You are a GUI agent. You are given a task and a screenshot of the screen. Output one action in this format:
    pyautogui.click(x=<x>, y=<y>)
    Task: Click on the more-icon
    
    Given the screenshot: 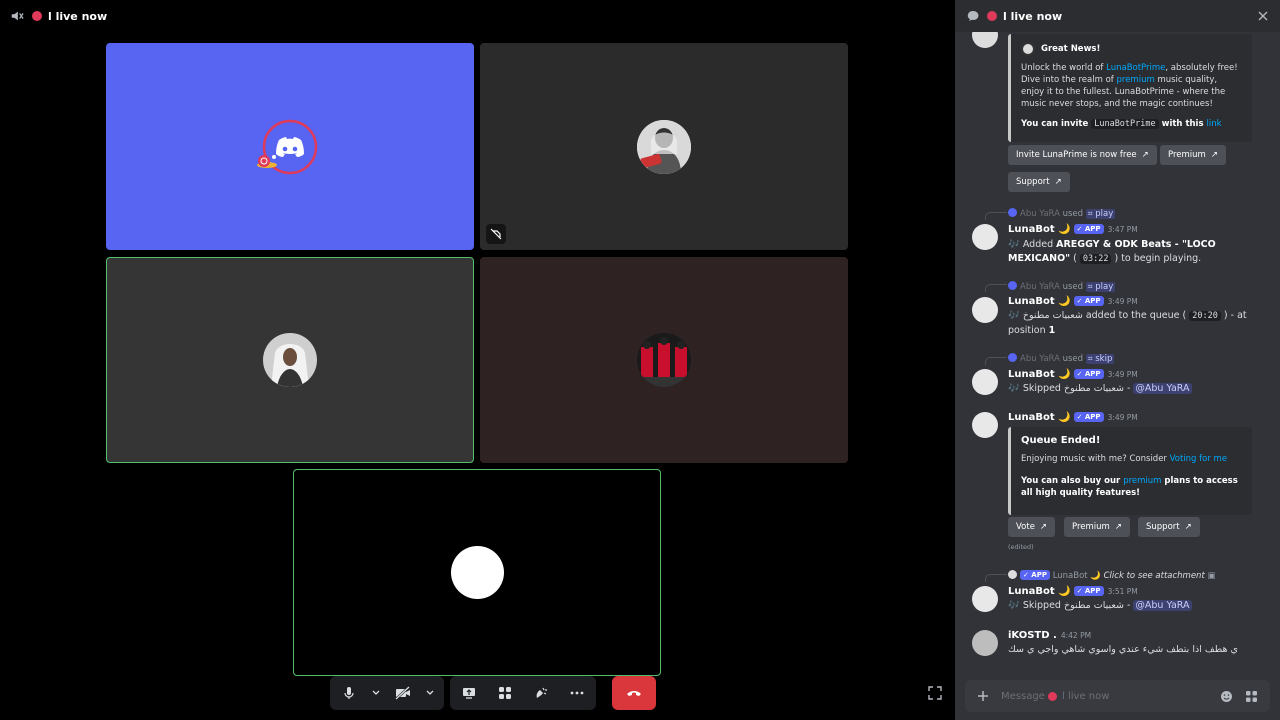 What is the action you would take?
    pyautogui.click(x=577, y=693)
    